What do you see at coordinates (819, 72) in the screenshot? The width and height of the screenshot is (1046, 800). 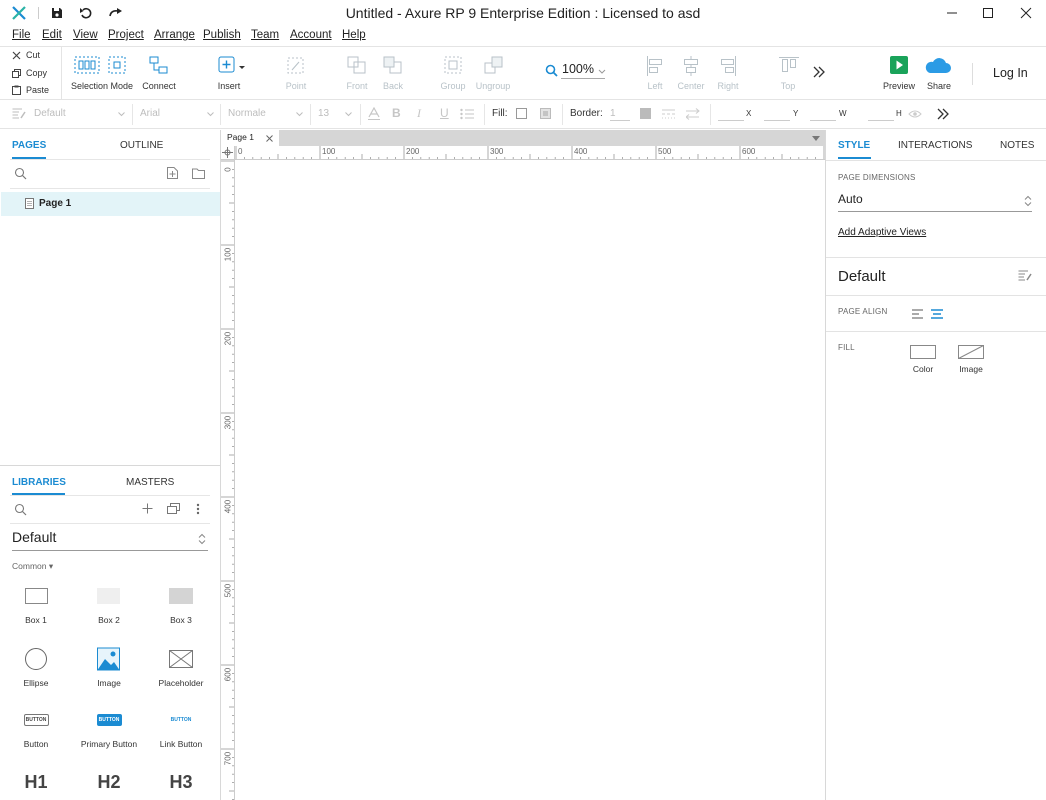 I see `more-toolbar-chevron-icon` at bounding box center [819, 72].